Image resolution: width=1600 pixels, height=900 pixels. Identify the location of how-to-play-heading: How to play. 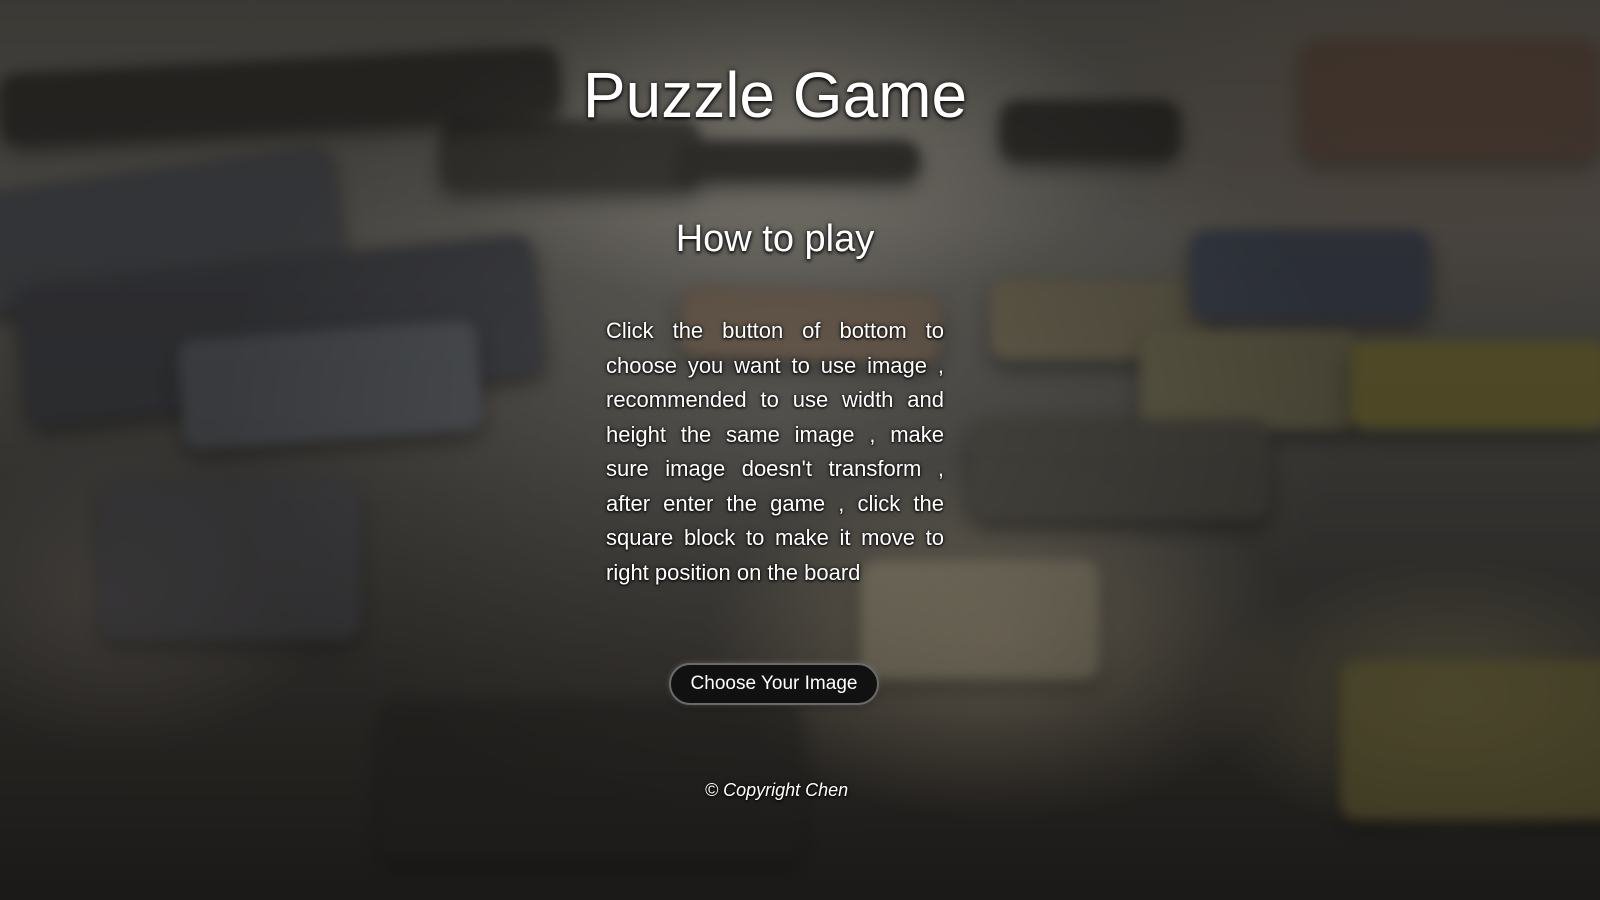
(775, 239).